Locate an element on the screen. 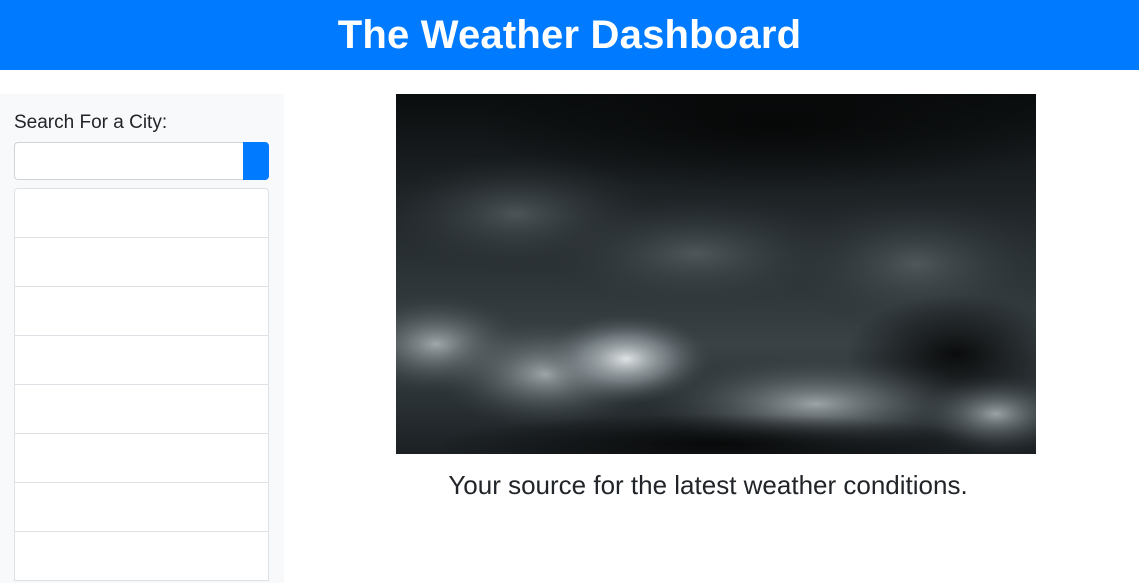 This screenshot has width=1139, height=583. page-header: The Weather Dashboard is located at coordinates (569, 35).